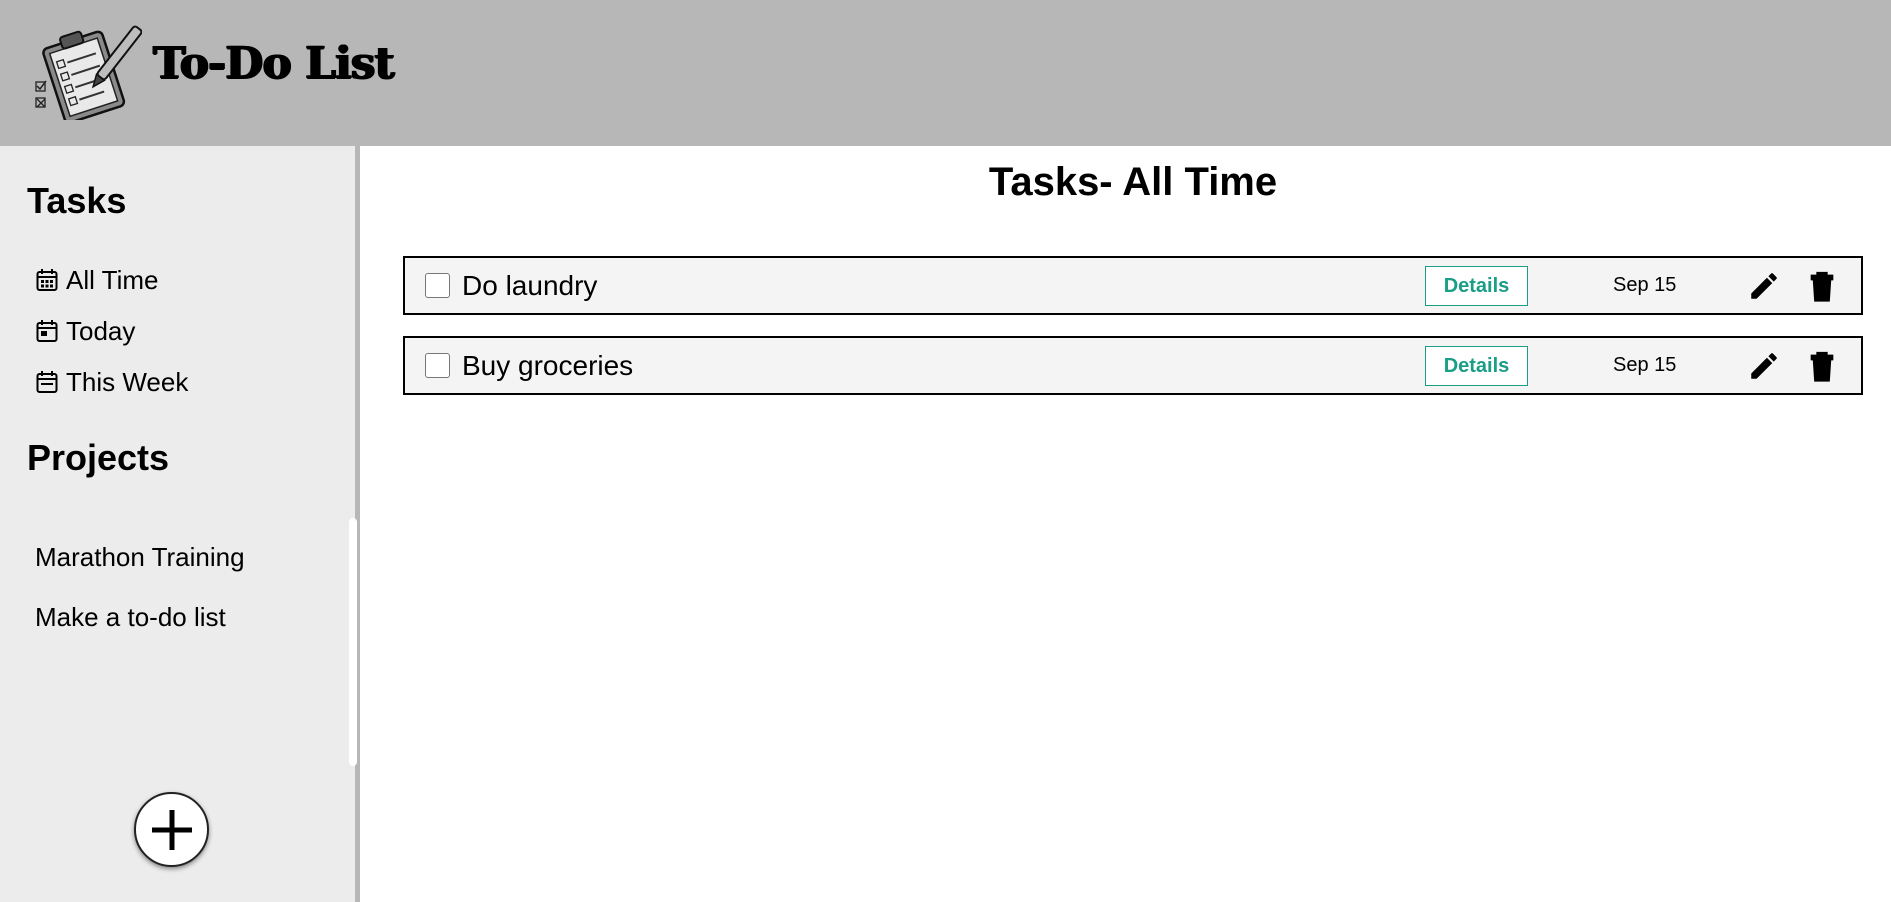 This screenshot has width=1891, height=902. I want to click on sidebar-item-this-week: This Week, so click(112, 382).